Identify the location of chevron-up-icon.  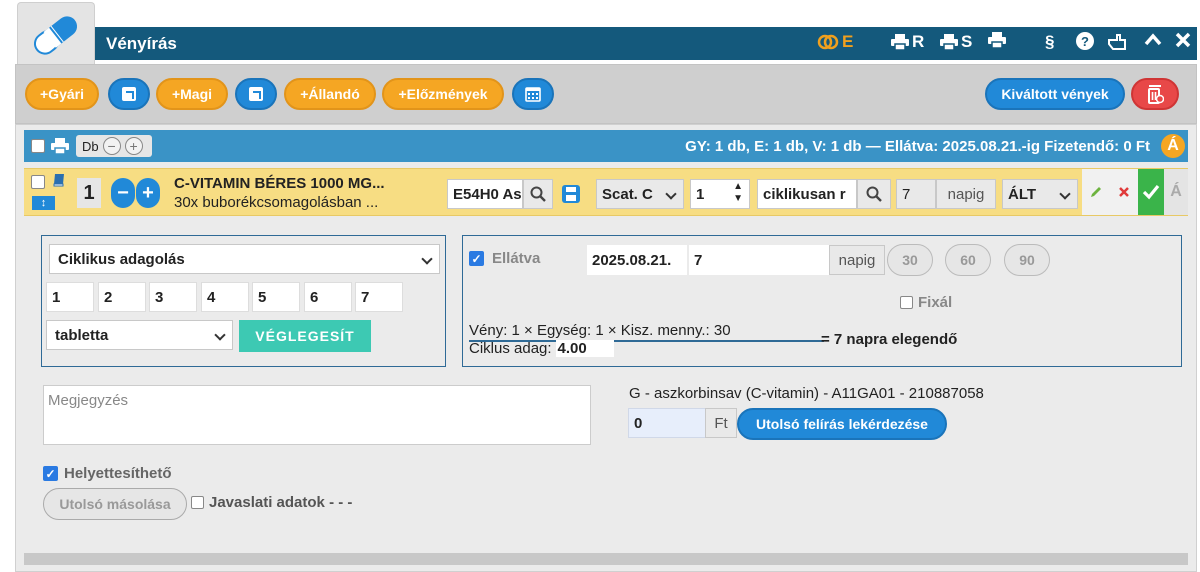
(1153, 39).